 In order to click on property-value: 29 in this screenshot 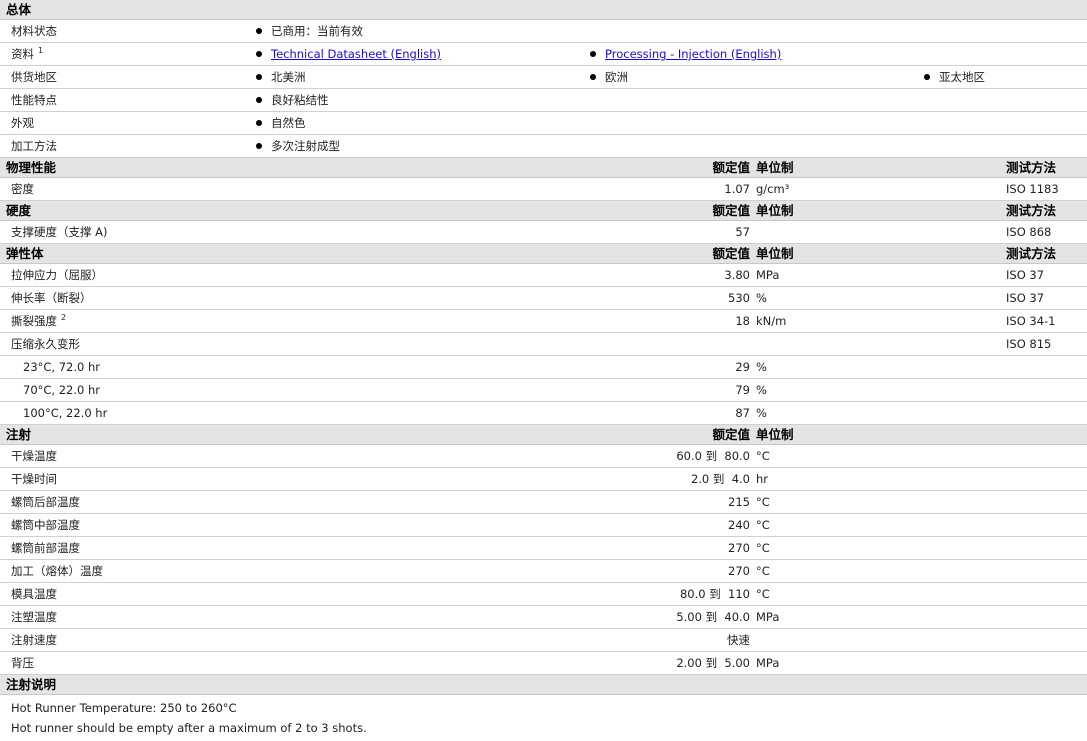, I will do `click(742, 367)`.